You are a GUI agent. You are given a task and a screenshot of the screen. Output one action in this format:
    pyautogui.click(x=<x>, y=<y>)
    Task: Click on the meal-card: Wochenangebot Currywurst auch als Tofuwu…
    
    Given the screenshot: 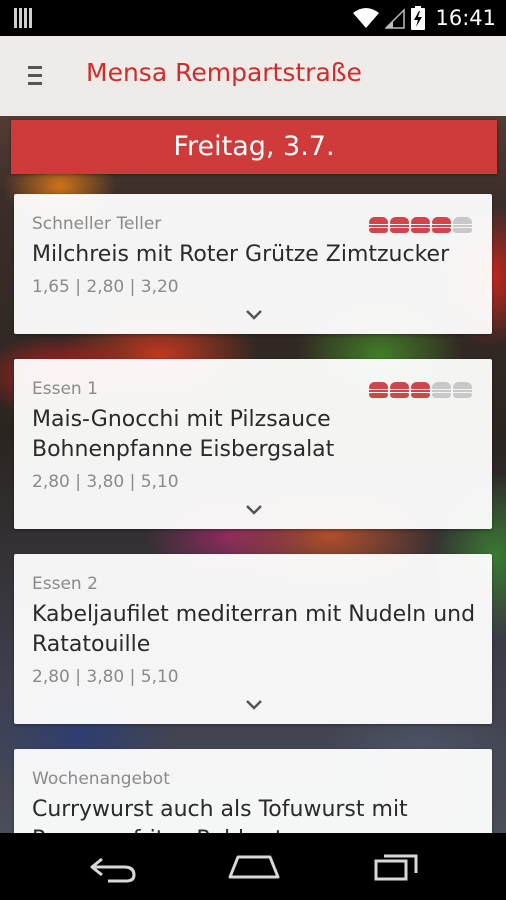 What is the action you would take?
    pyautogui.click(x=253, y=791)
    